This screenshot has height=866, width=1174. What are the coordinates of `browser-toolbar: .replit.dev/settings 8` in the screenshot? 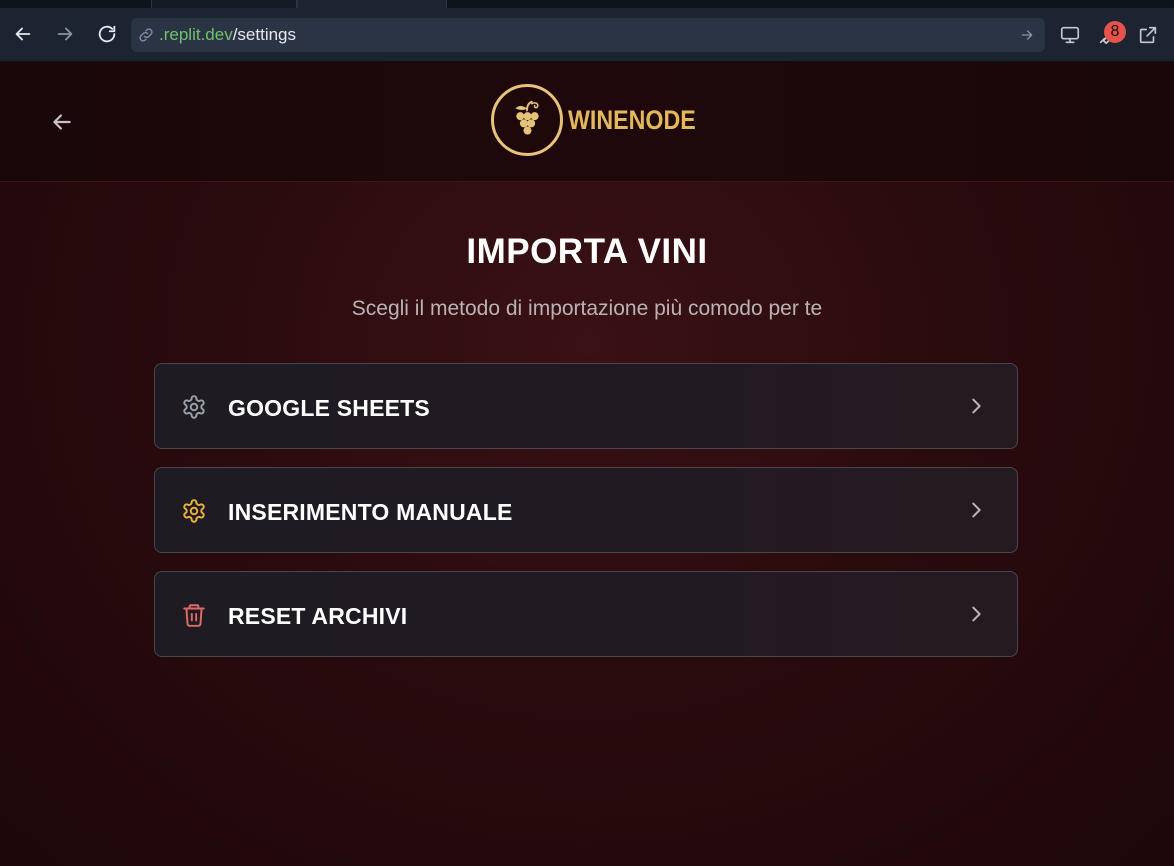 It's located at (587, 35).